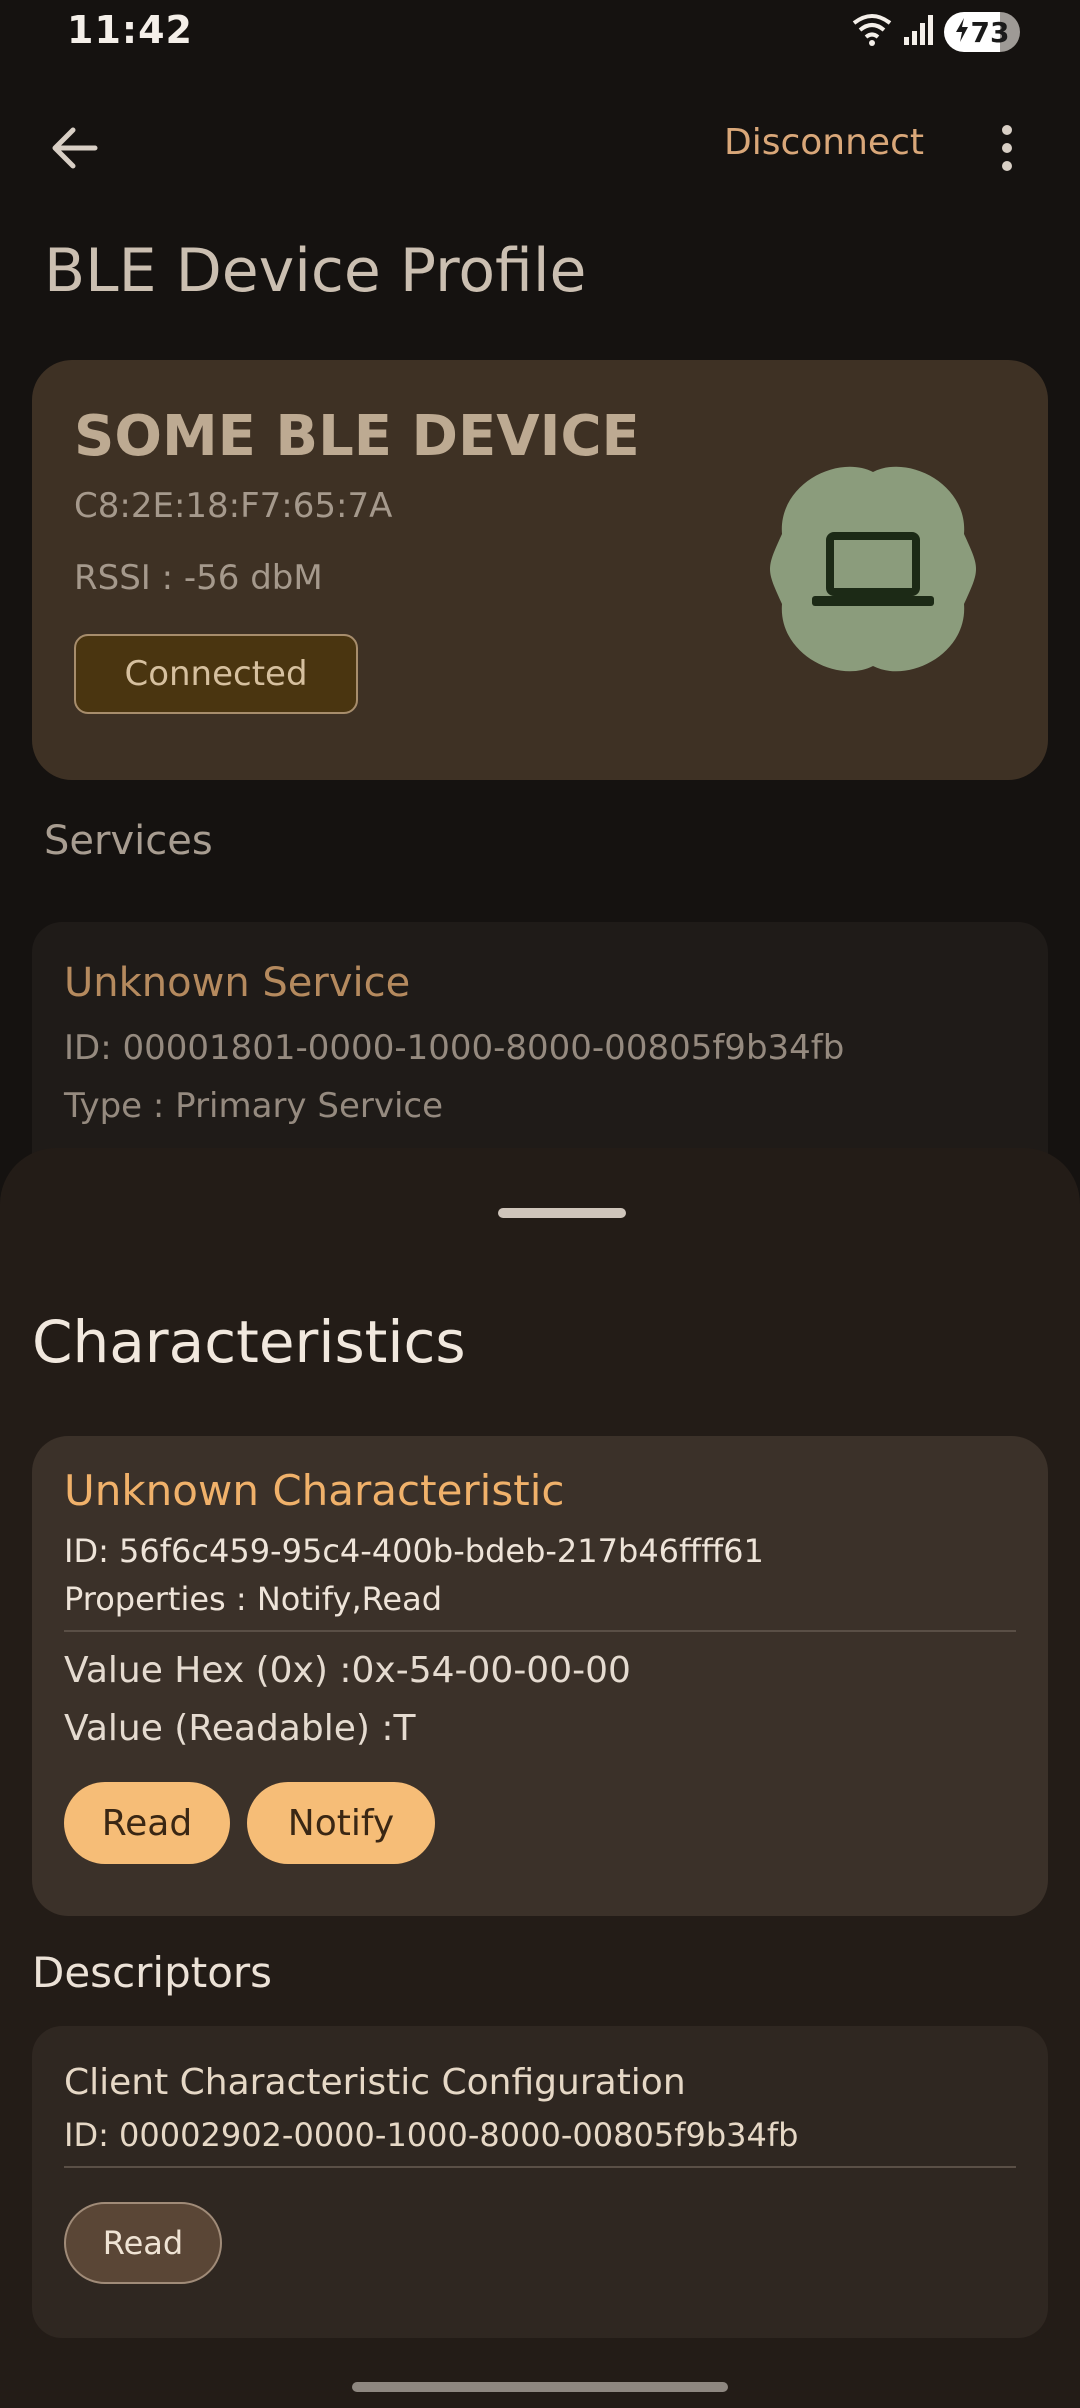 The width and height of the screenshot is (1080, 2408). I want to click on characteristic-name: Unknown Characteristic, so click(314, 1490).